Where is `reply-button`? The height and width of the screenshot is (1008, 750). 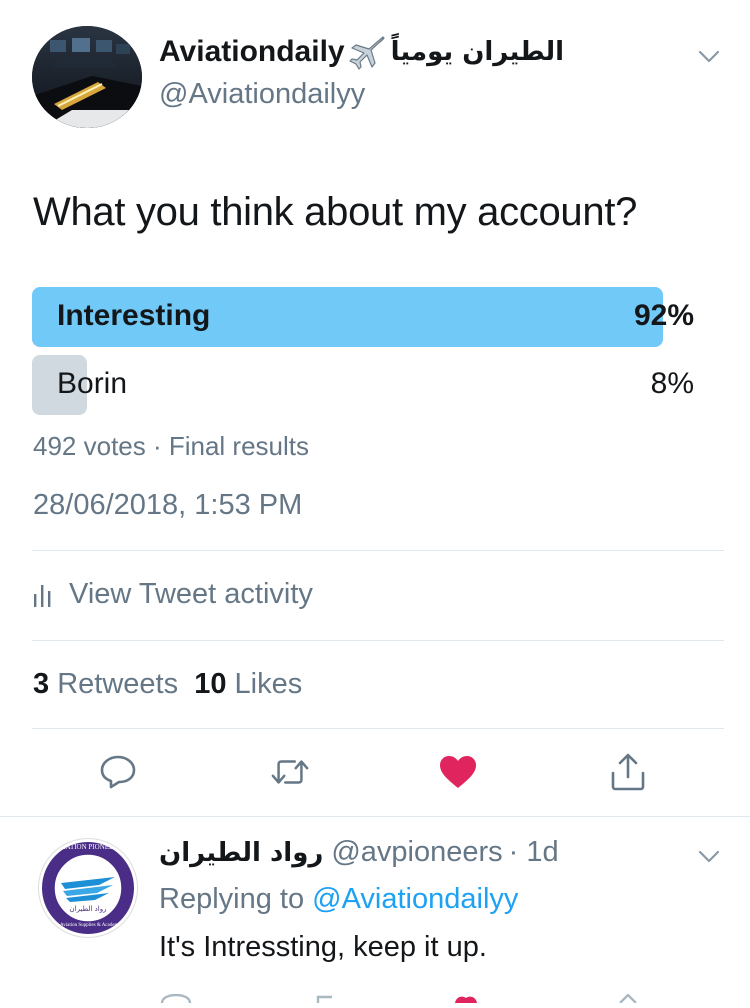
reply-button is located at coordinates (118, 772).